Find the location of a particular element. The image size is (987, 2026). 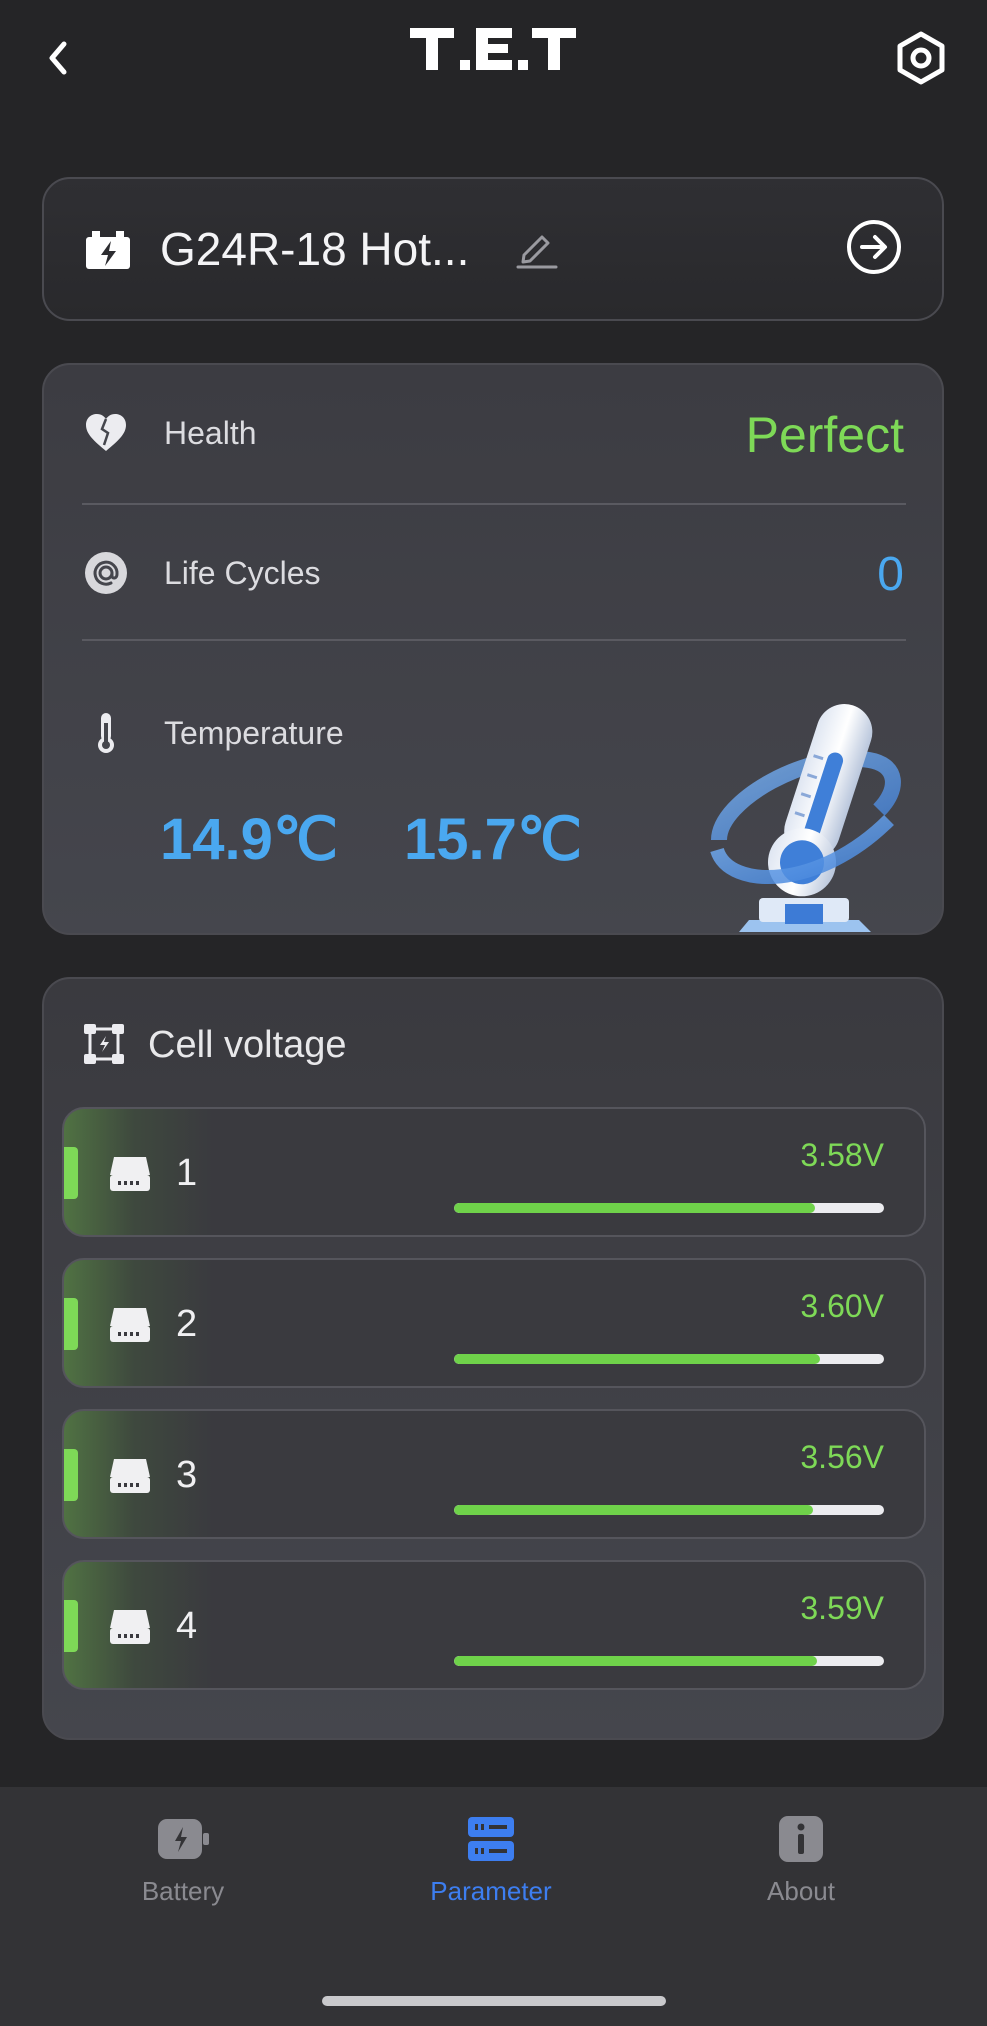

temperature-value-1: 14.9℃ is located at coordinates (249, 839).